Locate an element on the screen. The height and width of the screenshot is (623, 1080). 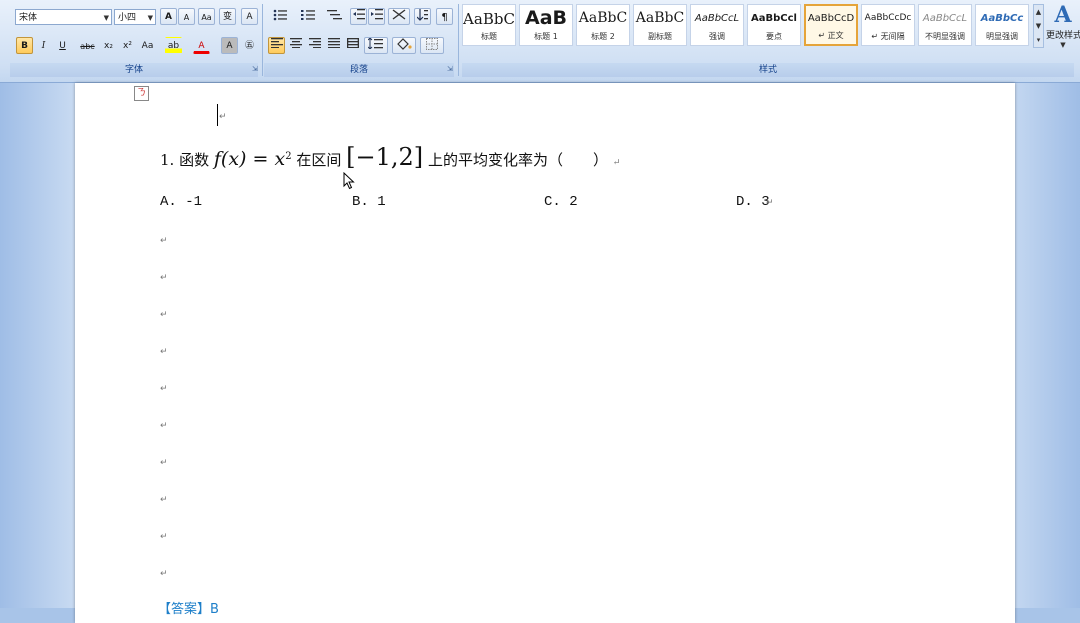
align-left-icon is located at coordinates (276, 43).